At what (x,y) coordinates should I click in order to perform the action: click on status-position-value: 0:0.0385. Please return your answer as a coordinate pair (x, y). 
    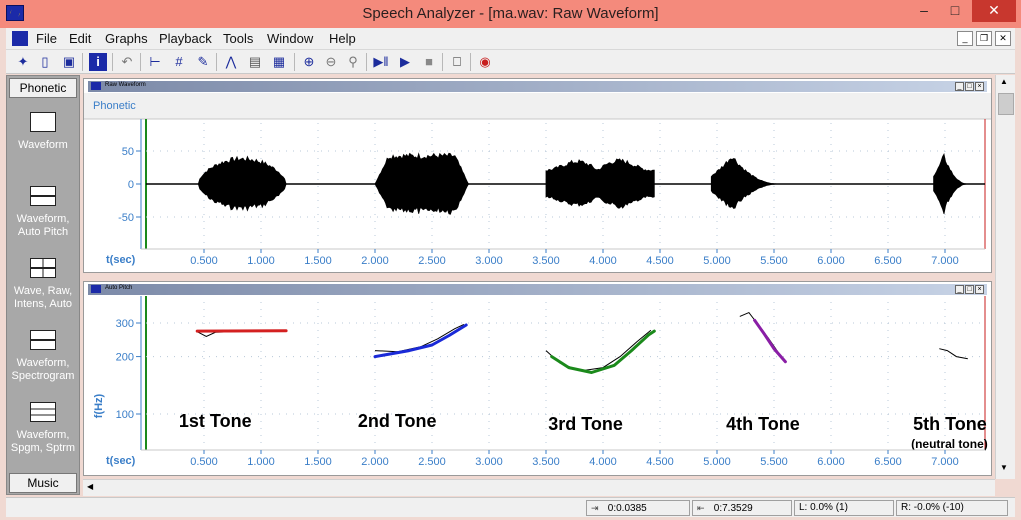
    Looking at the image, I should click on (627, 508).